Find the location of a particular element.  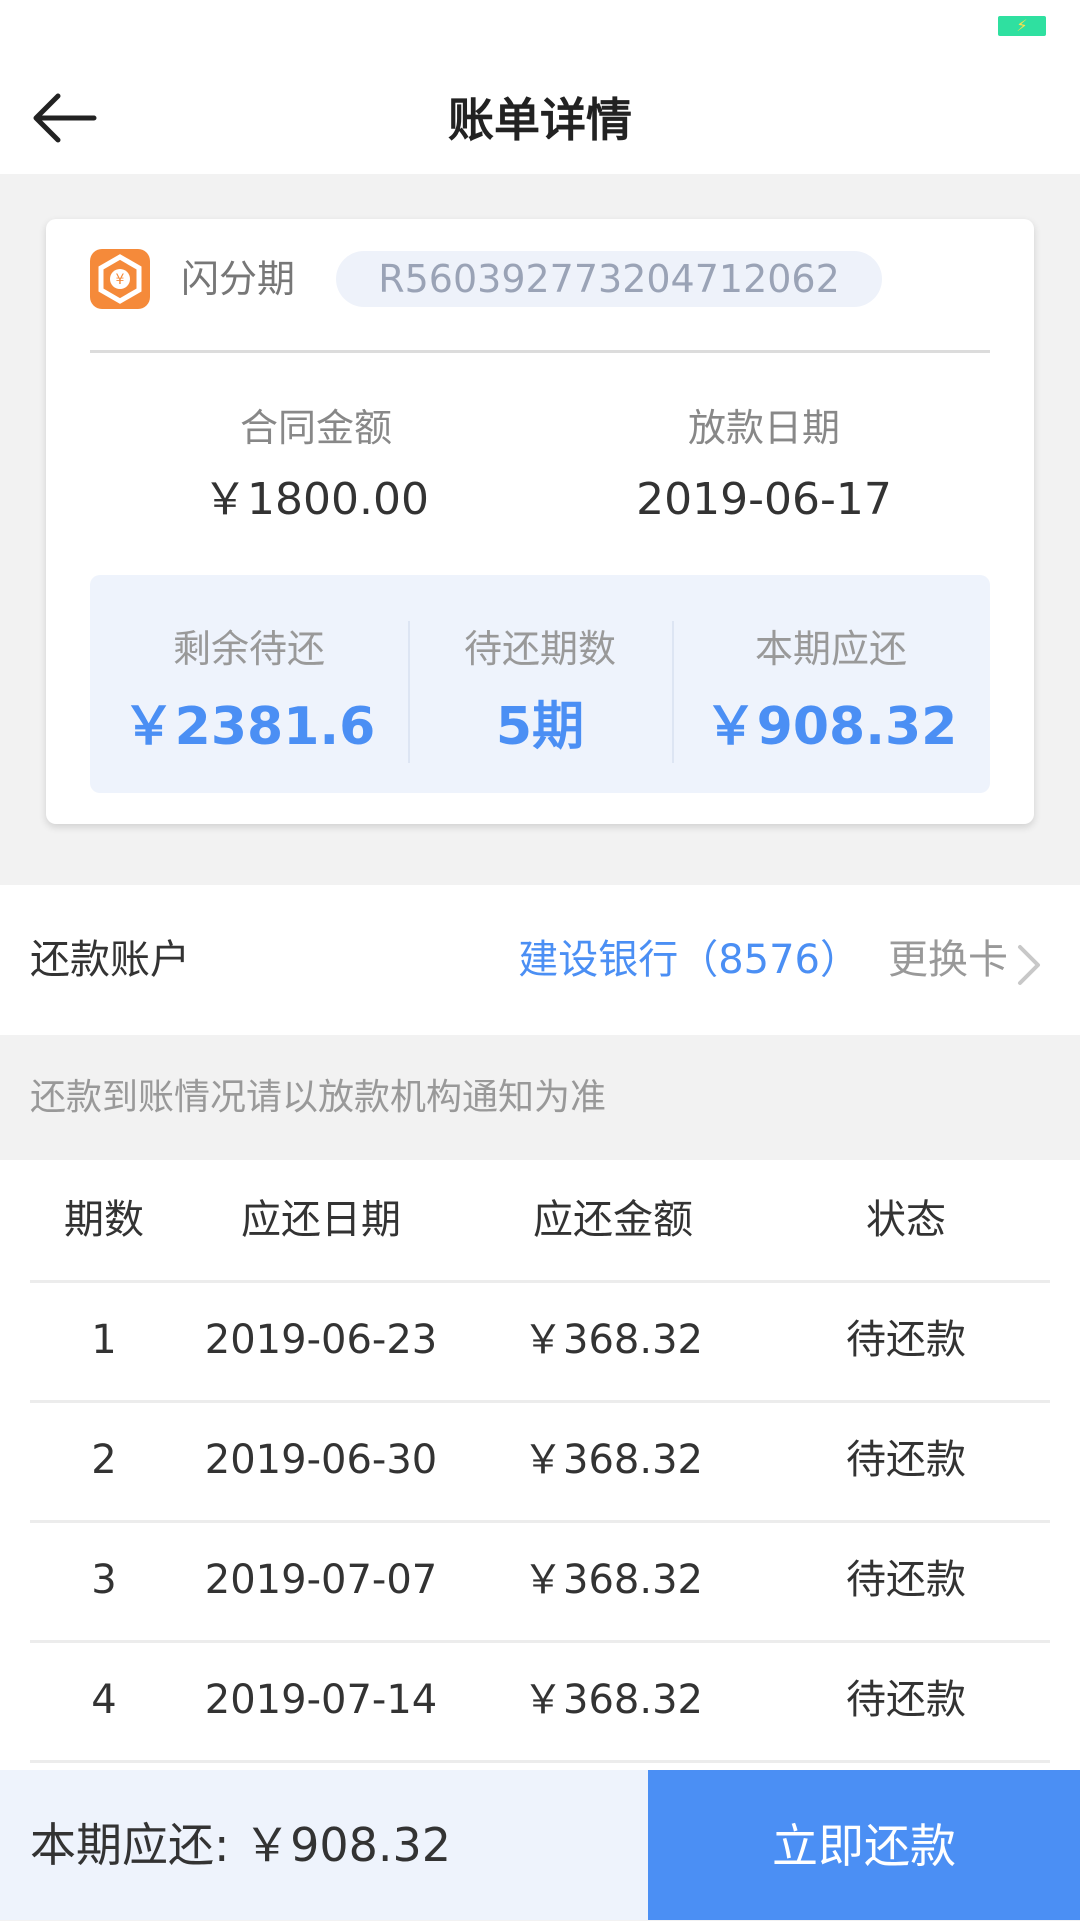

header-amount: 应还金额 is located at coordinates (613, 1220).